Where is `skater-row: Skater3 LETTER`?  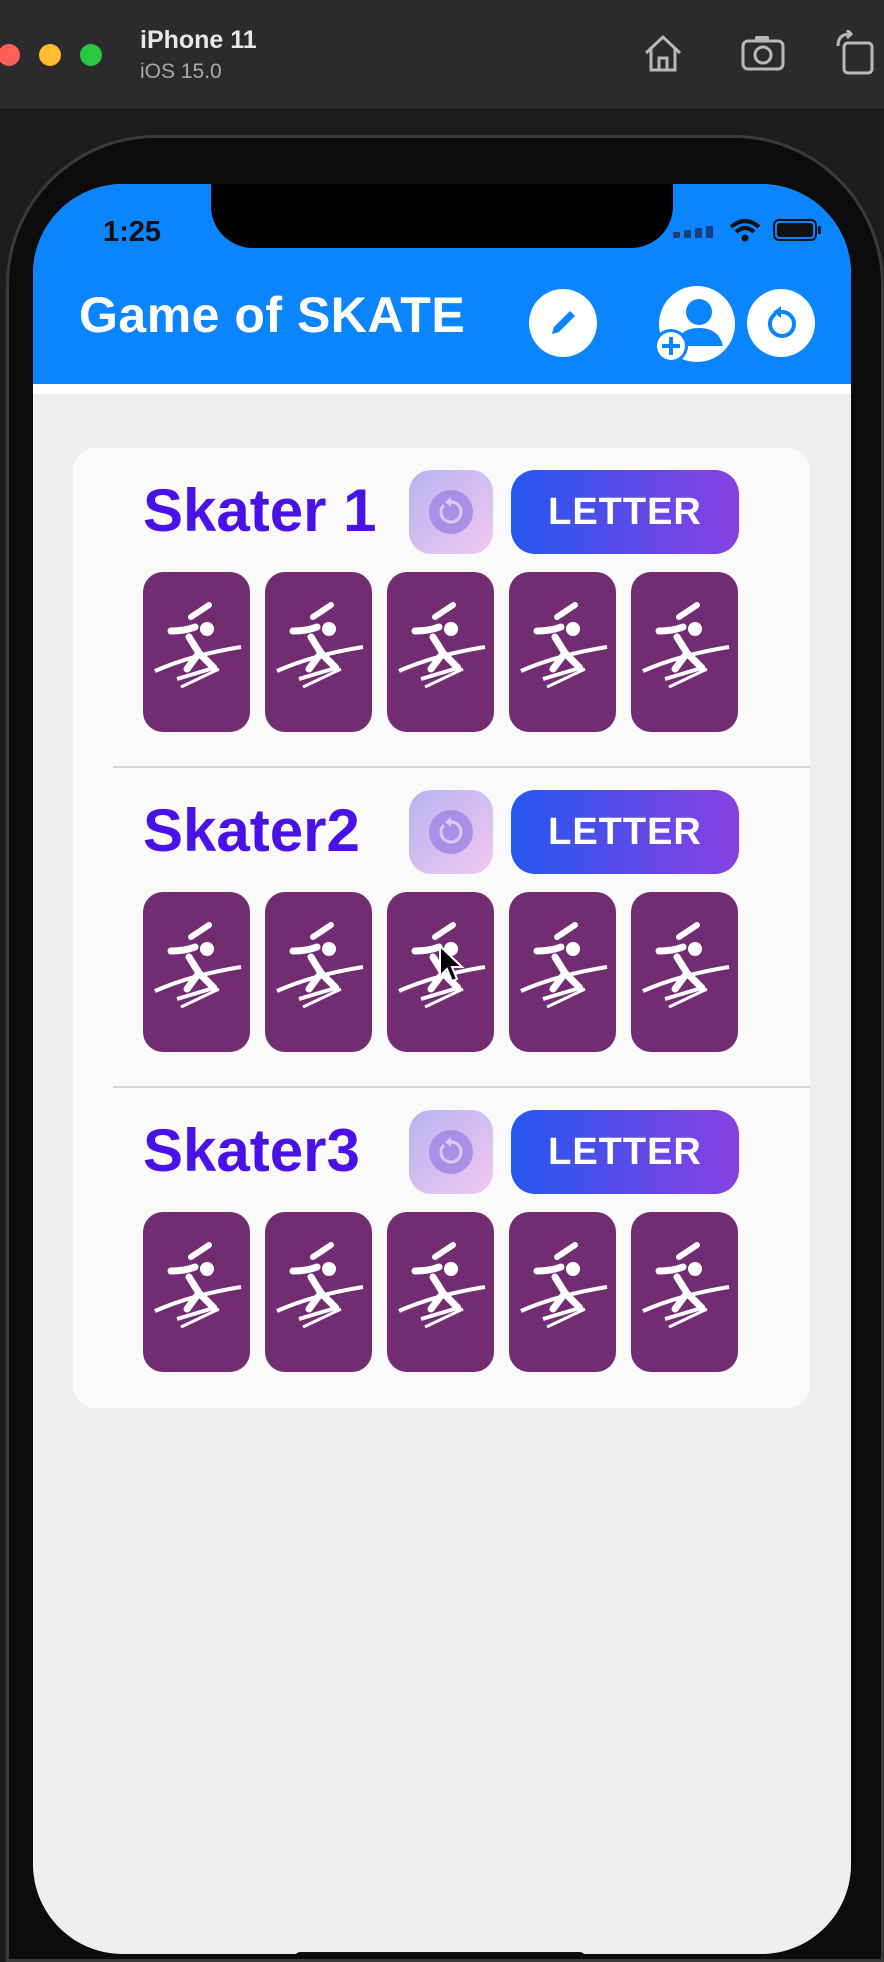
skater-row: Skater3 LETTER is located at coordinates (441, 1248).